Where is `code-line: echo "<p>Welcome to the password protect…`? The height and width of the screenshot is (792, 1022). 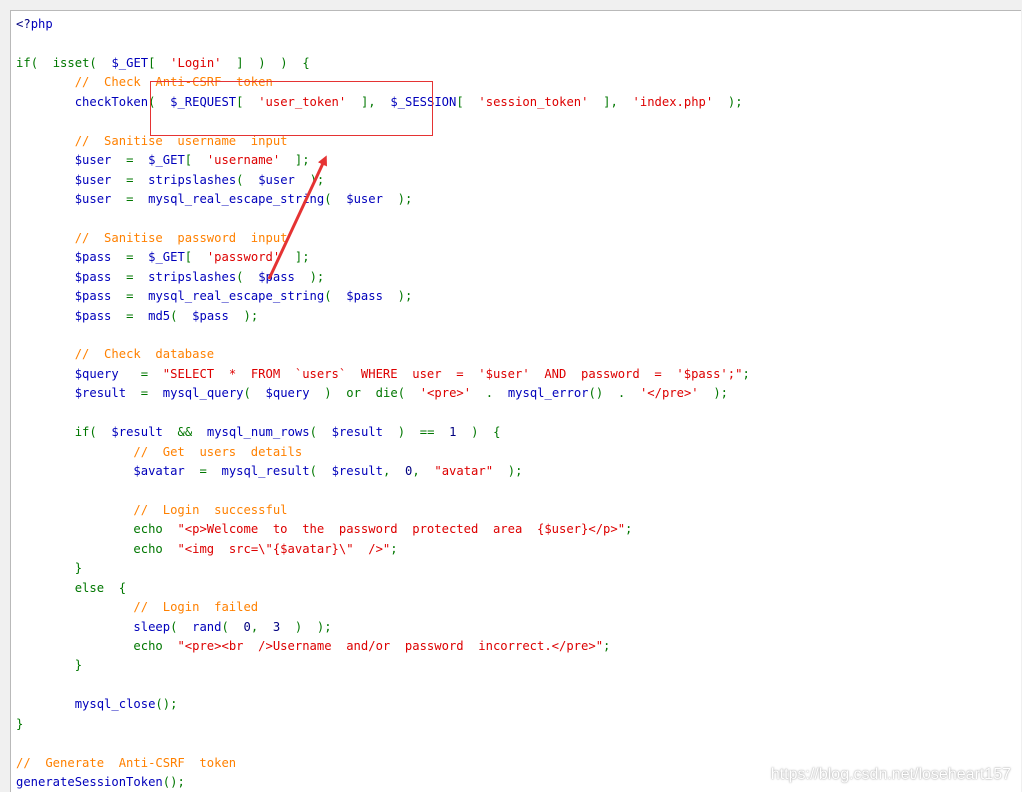 code-line: echo "<p>Welcome to the password protect… is located at coordinates (383, 529).